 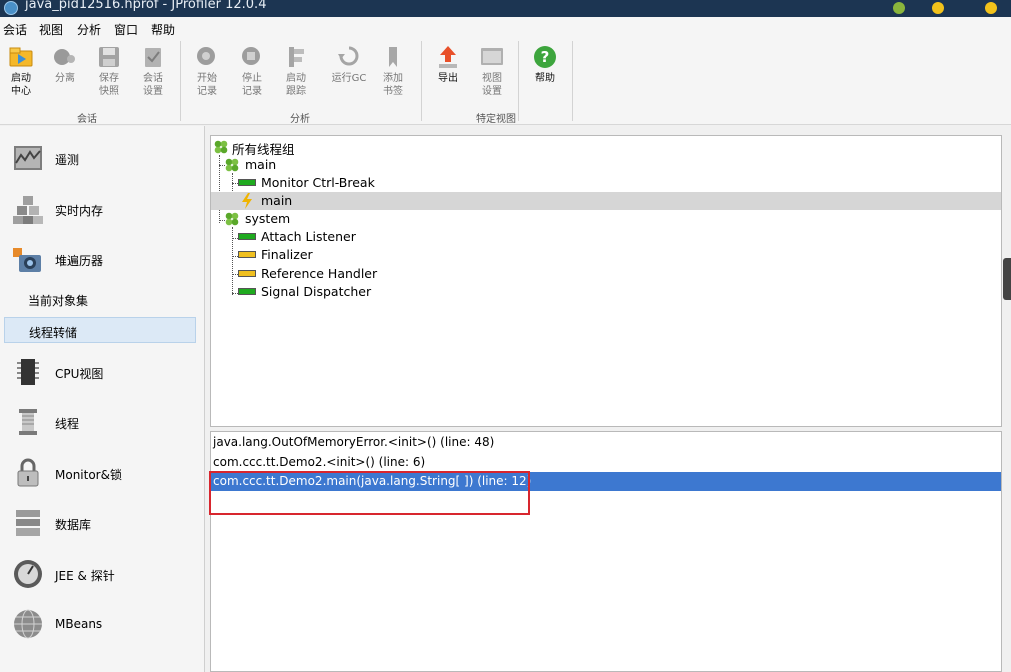 What do you see at coordinates (73, 525) in the screenshot?
I see `sidebar-label: 数据库` at bounding box center [73, 525].